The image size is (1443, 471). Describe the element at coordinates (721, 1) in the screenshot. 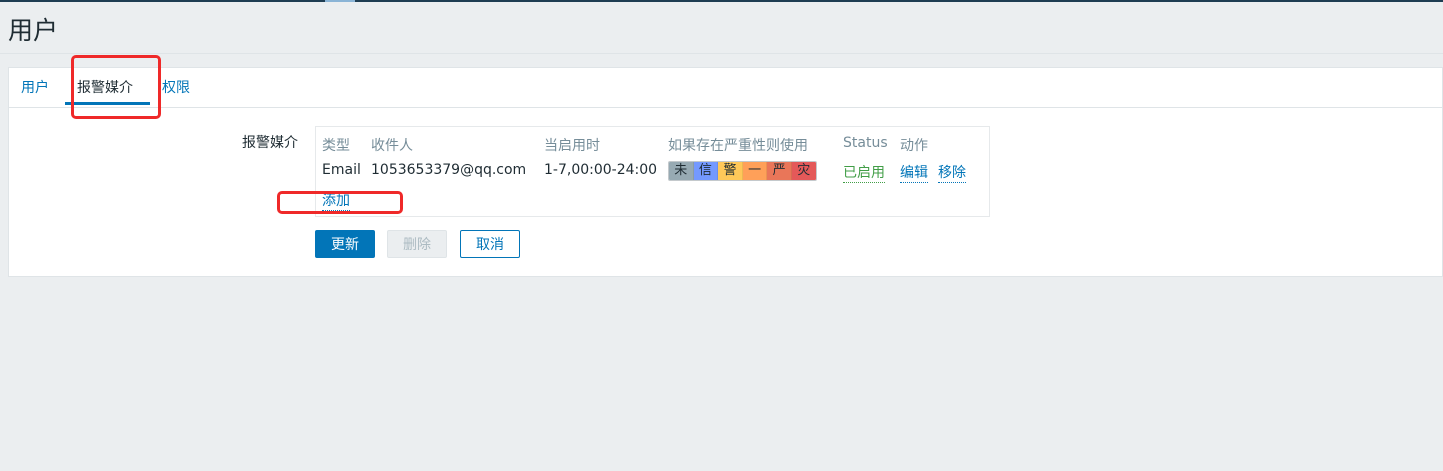

I see `top-navigation-bar` at that location.